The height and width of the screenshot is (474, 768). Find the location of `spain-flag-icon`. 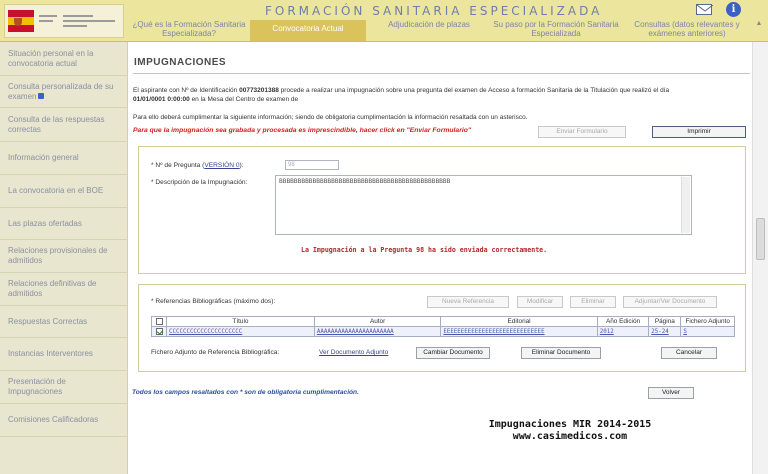

spain-flag-icon is located at coordinates (21, 21).